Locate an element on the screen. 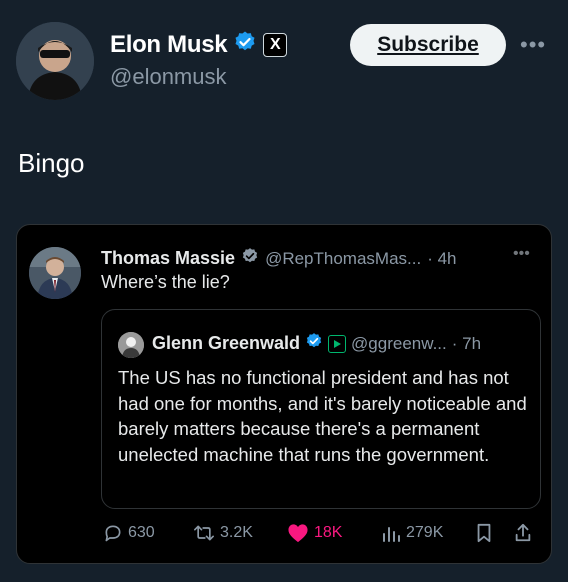 This screenshot has height=582, width=568. heart-icon is located at coordinates (298, 533).